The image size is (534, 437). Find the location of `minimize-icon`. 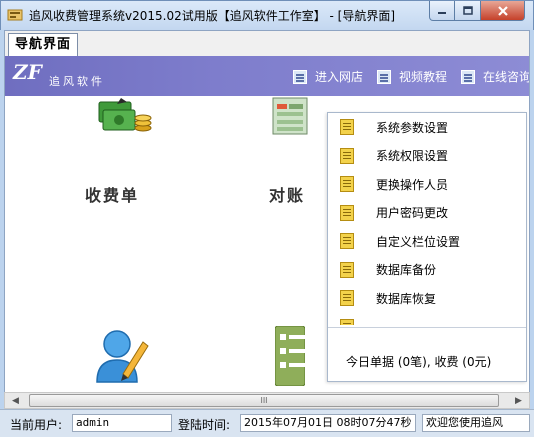

minimize-icon is located at coordinates (442, 12).